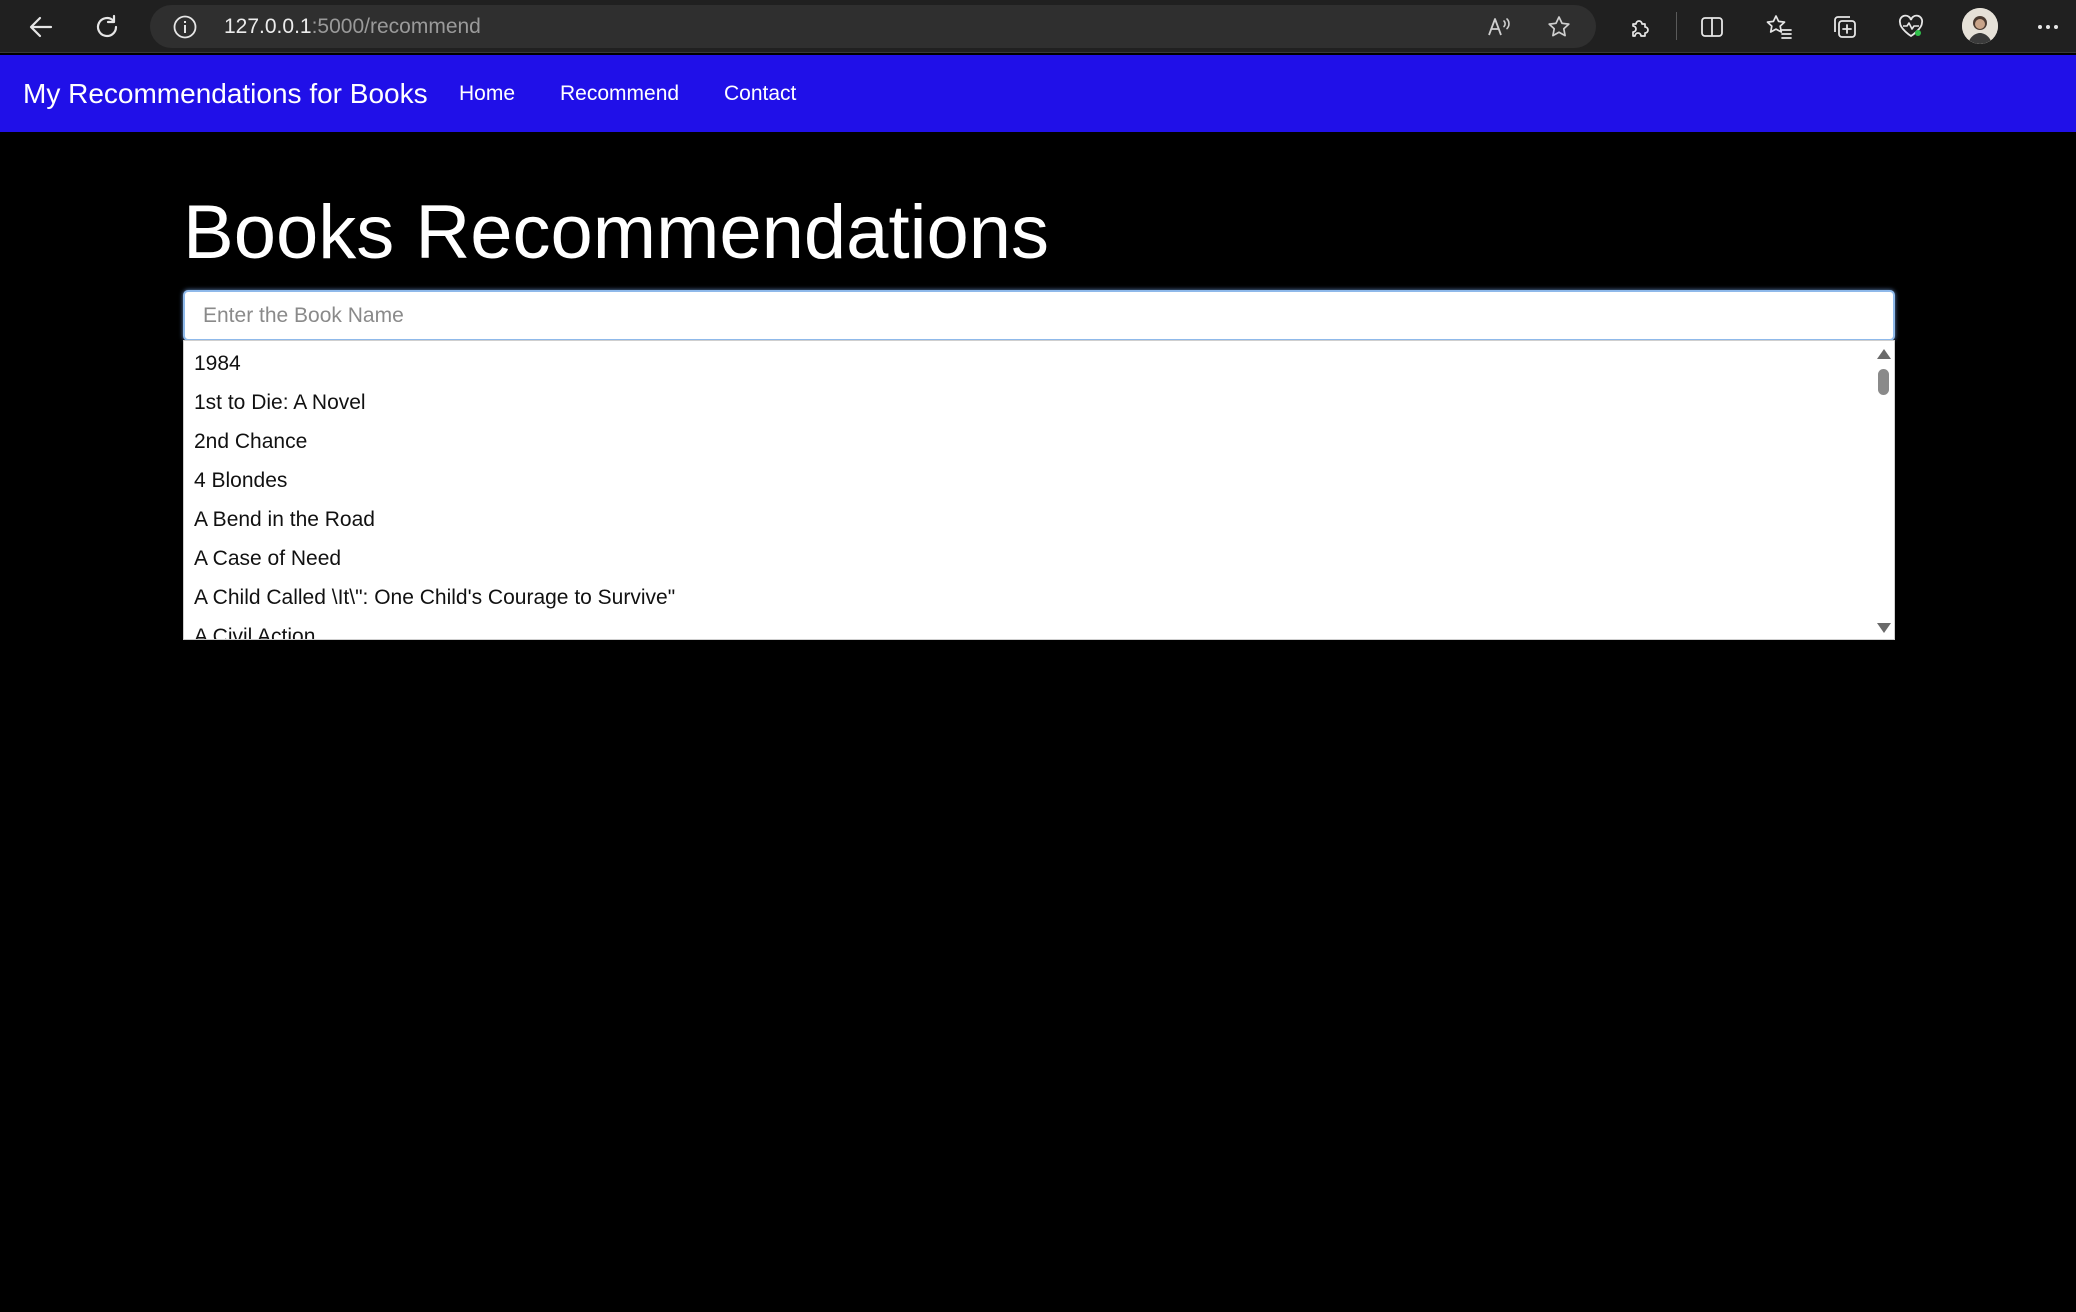  What do you see at coordinates (1845, 27) in the screenshot?
I see `collections-icon` at bounding box center [1845, 27].